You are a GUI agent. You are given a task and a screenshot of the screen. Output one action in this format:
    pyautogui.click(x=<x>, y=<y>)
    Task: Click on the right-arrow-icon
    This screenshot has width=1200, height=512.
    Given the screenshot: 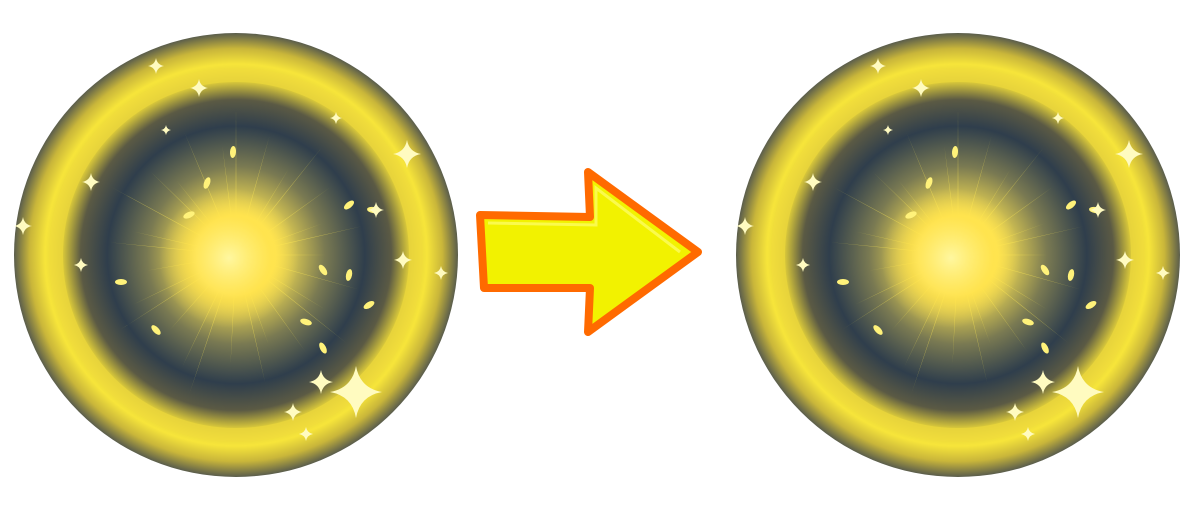 What is the action you would take?
    pyautogui.click(x=590, y=252)
    